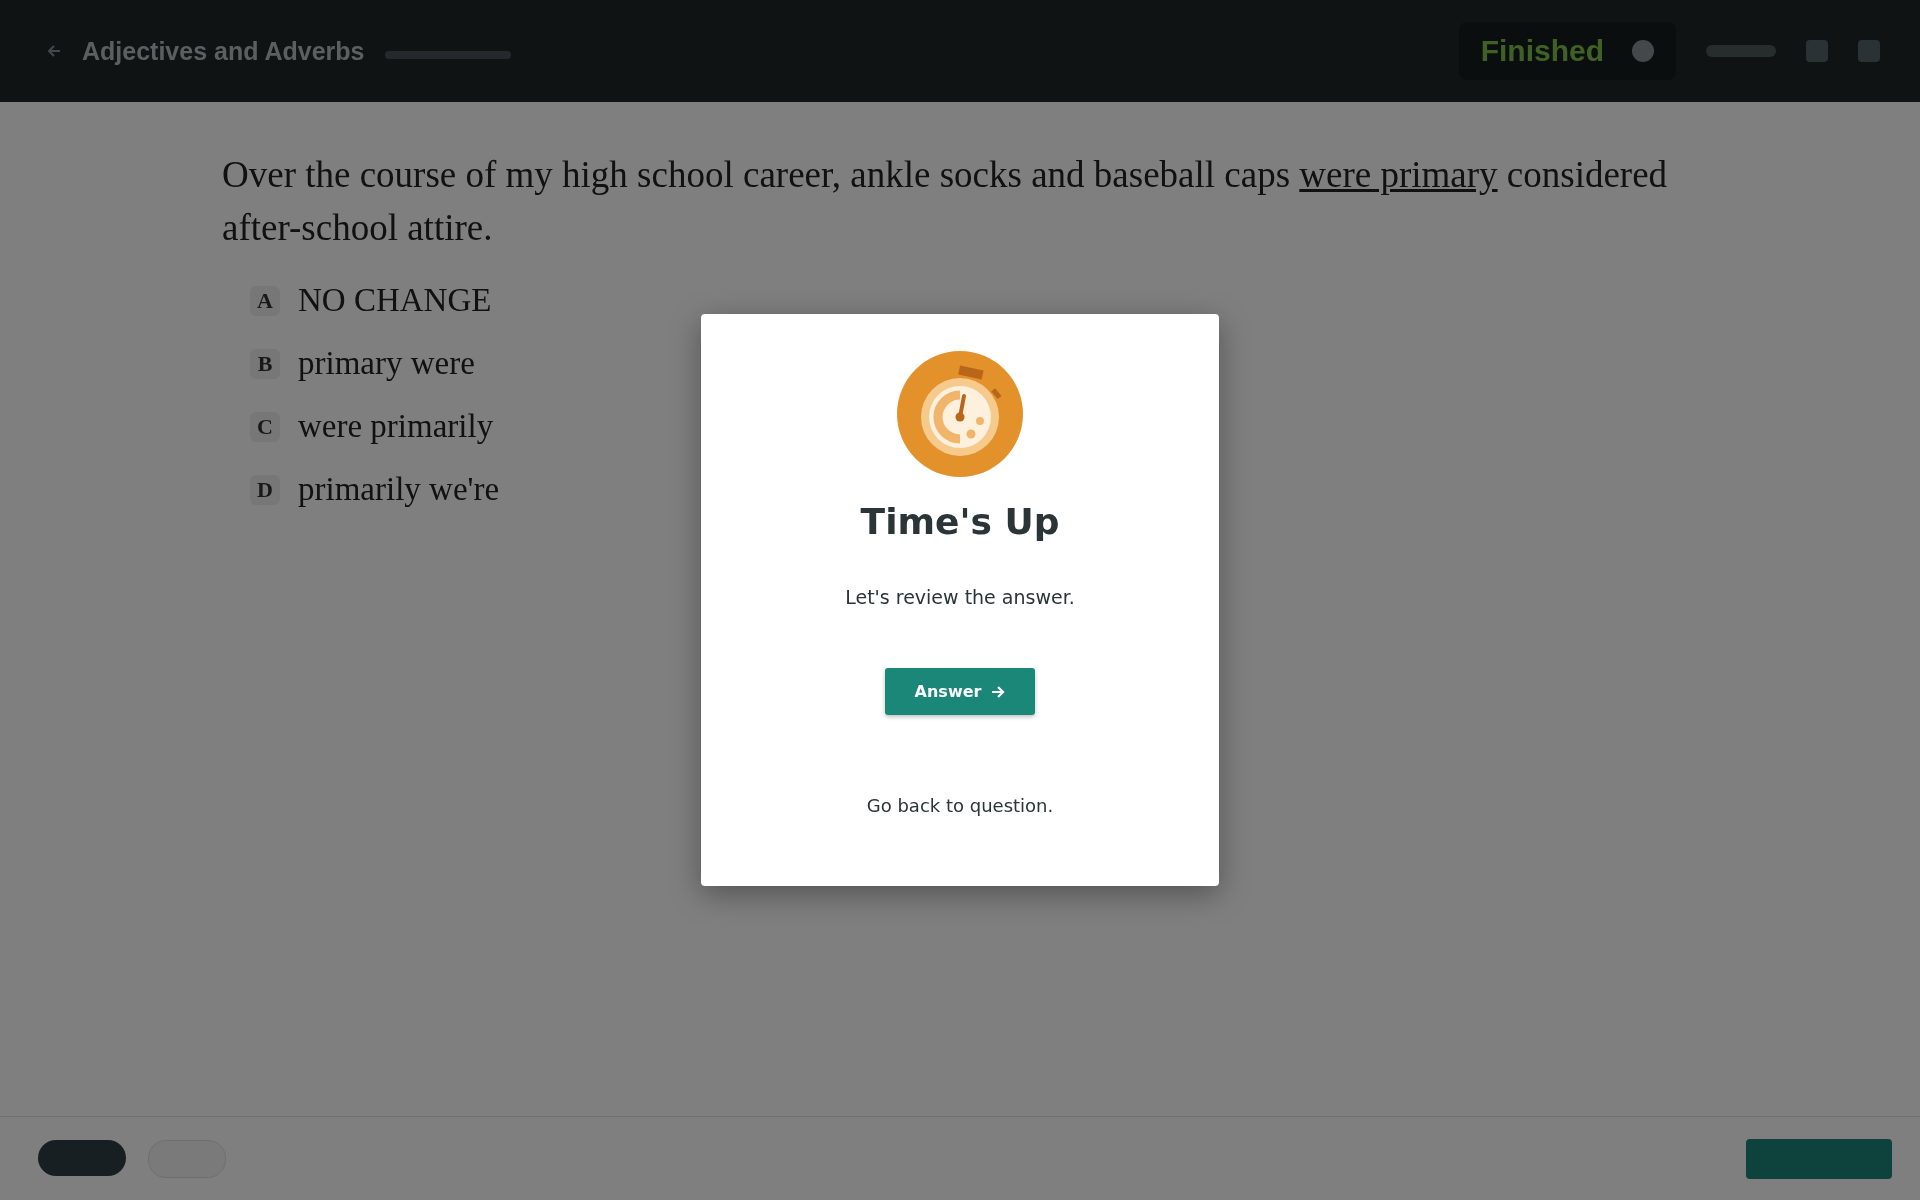 Image resolution: width=1920 pixels, height=1200 pixels. Describe the element at coordinates (396, 426) in the screenshot. I see `choice-text: were primarily` at that location.